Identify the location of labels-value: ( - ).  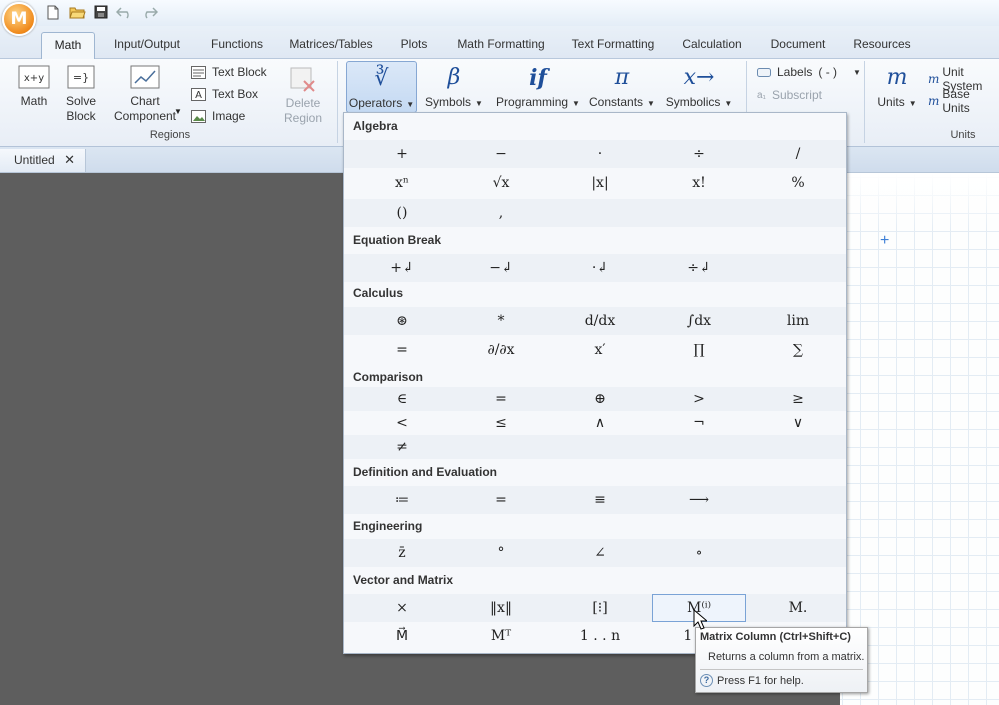
(828, 72).